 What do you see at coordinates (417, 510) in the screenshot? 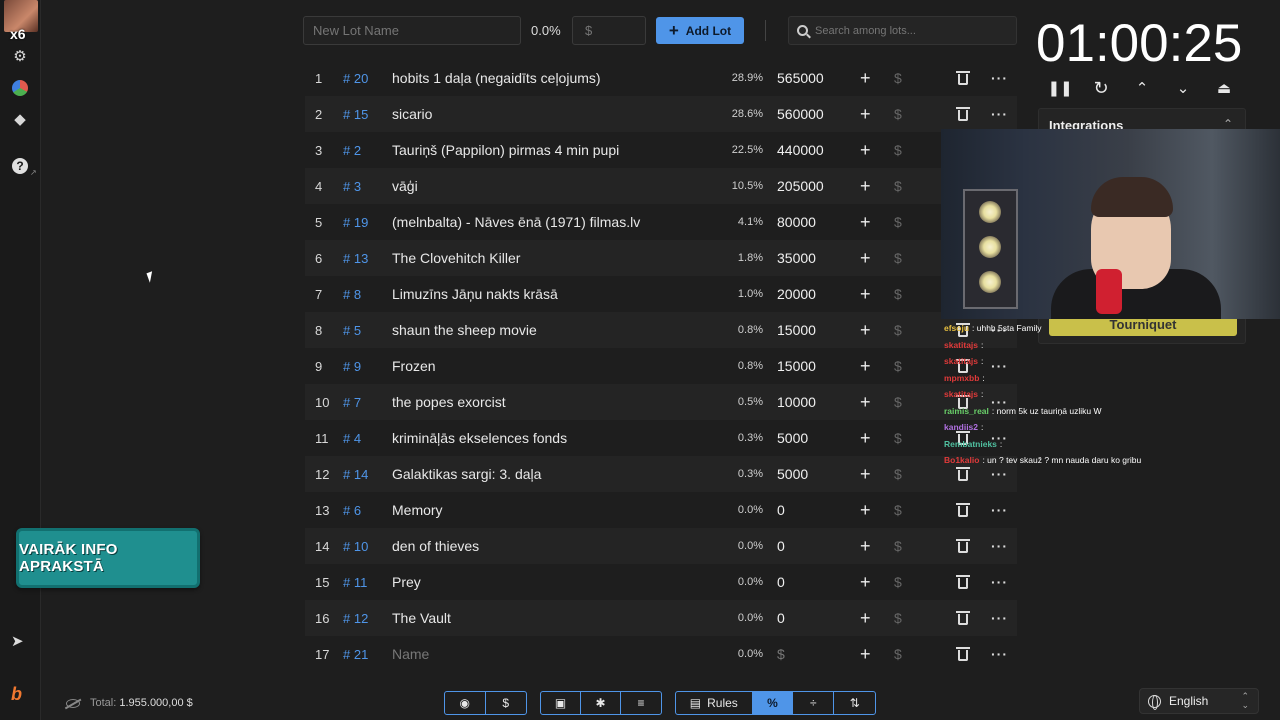
I see `lot-name: Memory` at bounding box center [417, 510].